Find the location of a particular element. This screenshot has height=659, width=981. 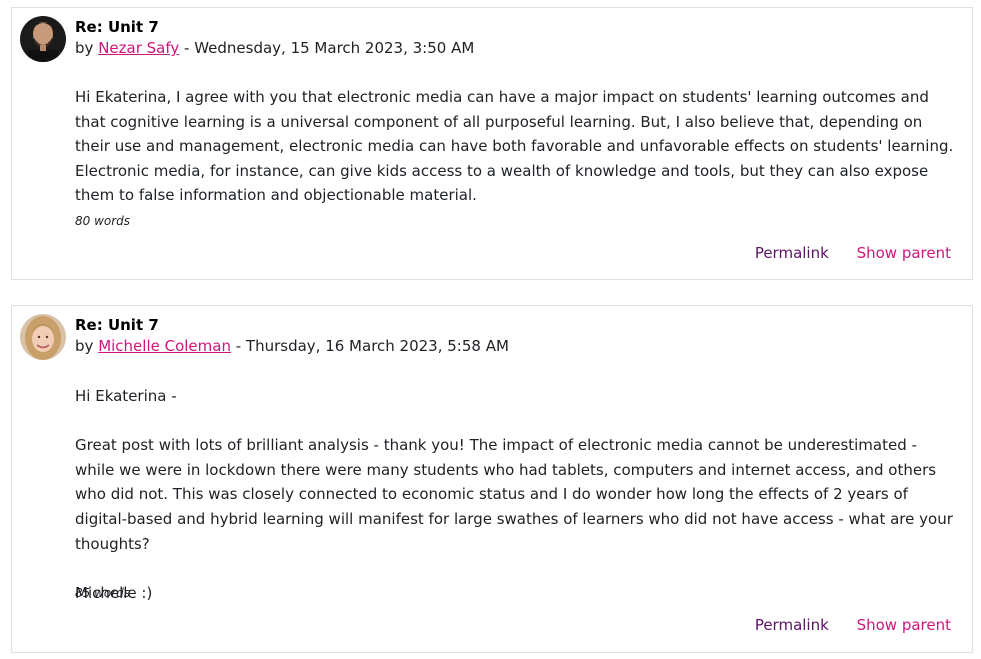

post-date: - Wednesday, 15 March 2023, 3:50 AM is located at coordinates (327, 48).